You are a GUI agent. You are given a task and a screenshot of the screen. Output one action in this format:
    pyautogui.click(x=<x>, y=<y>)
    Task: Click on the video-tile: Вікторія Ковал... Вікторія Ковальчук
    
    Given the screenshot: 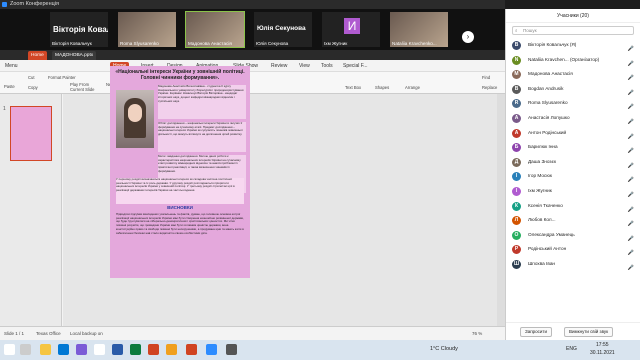 What is the action you would take?
    pyautogui.click(x=79, y=29)
    